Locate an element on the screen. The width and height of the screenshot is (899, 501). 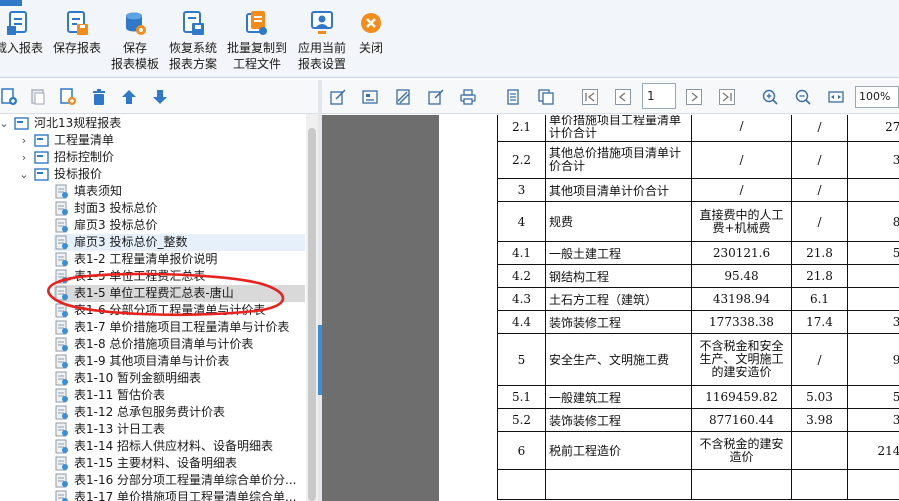
copy-icon is located at coordinates (546, 97).